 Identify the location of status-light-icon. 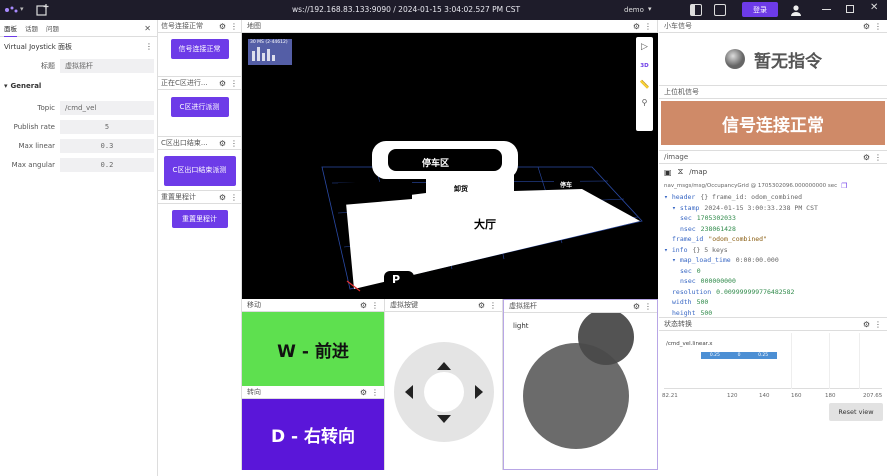
(735, 59).